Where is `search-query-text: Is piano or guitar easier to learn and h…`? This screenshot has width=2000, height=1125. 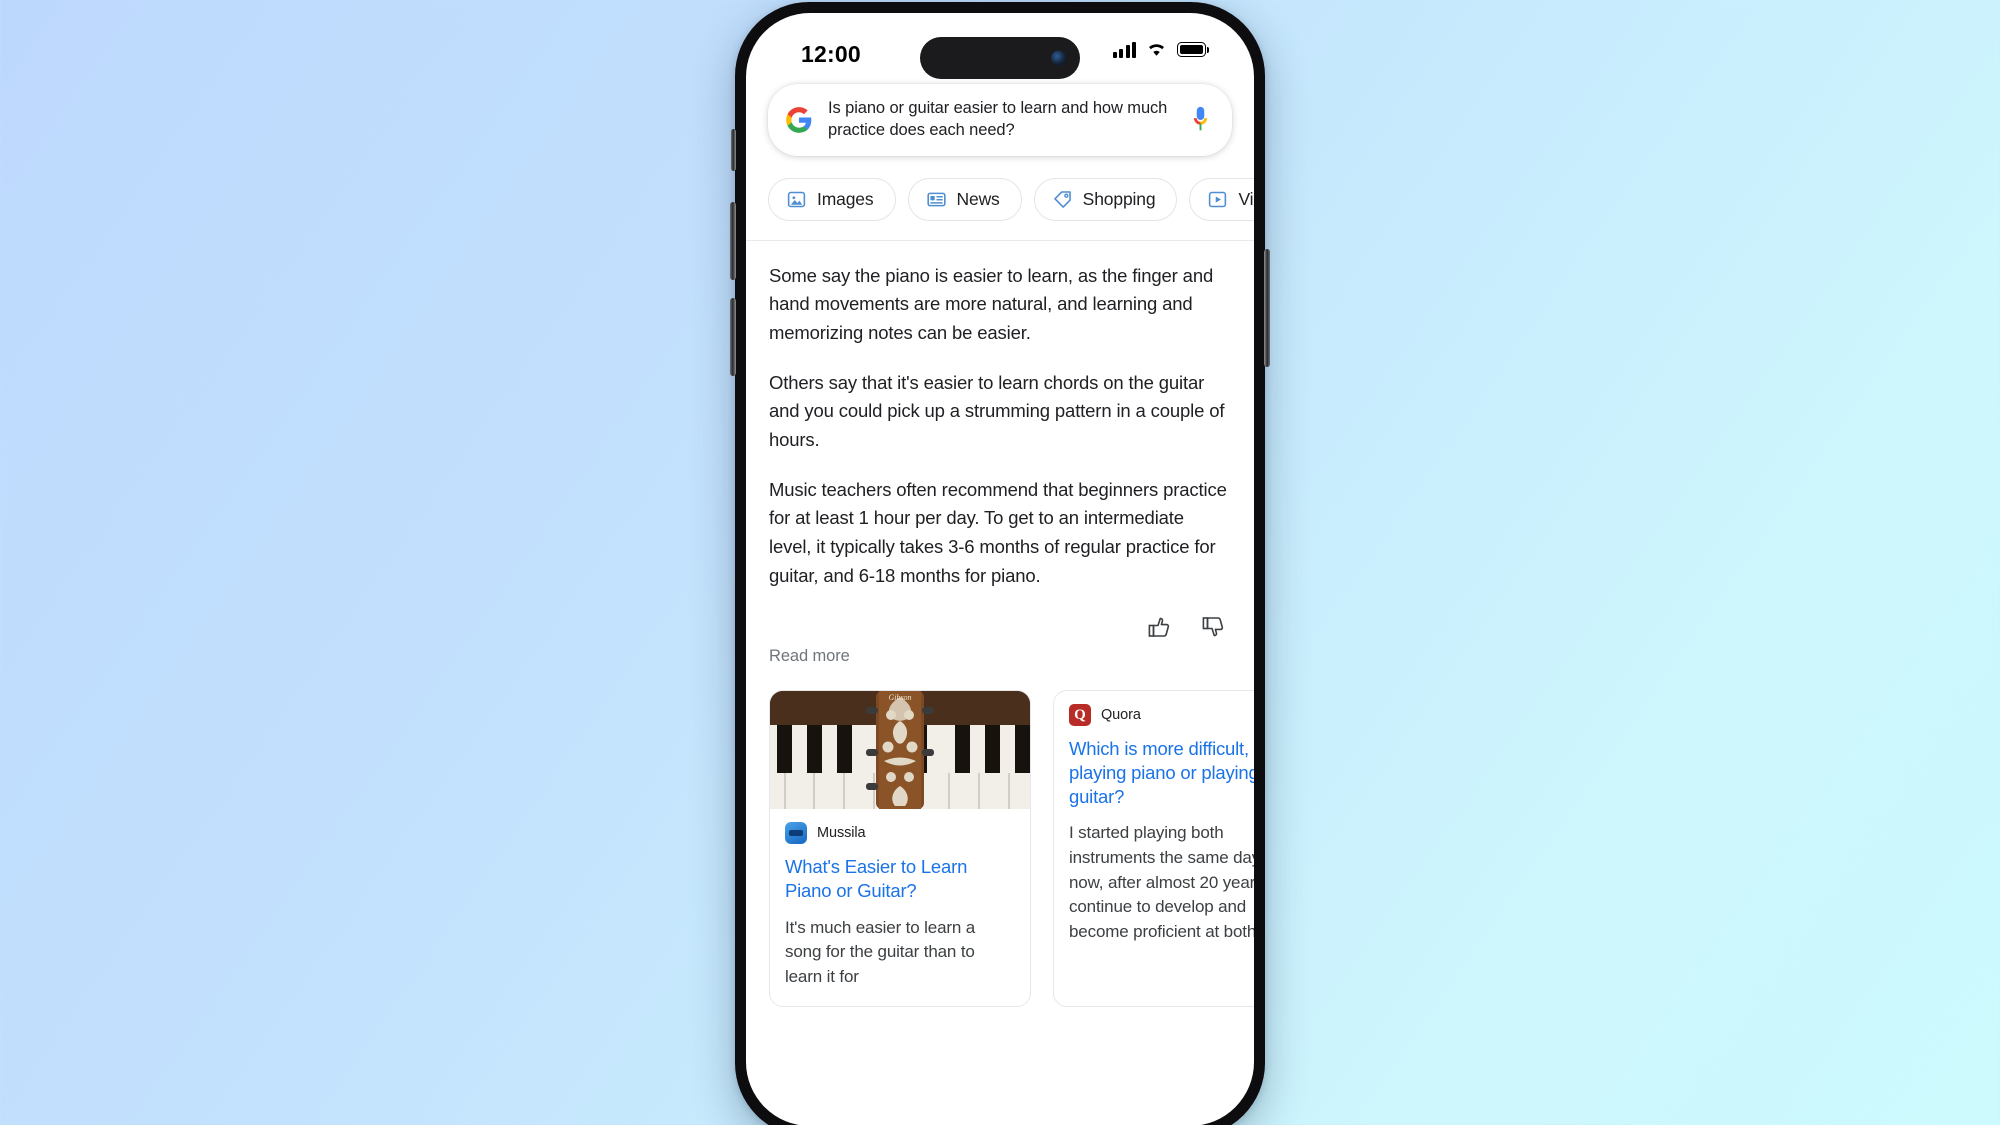
search-query-text: Is piano or guitar easier to learn and h… is located at coordinates (998, 119).